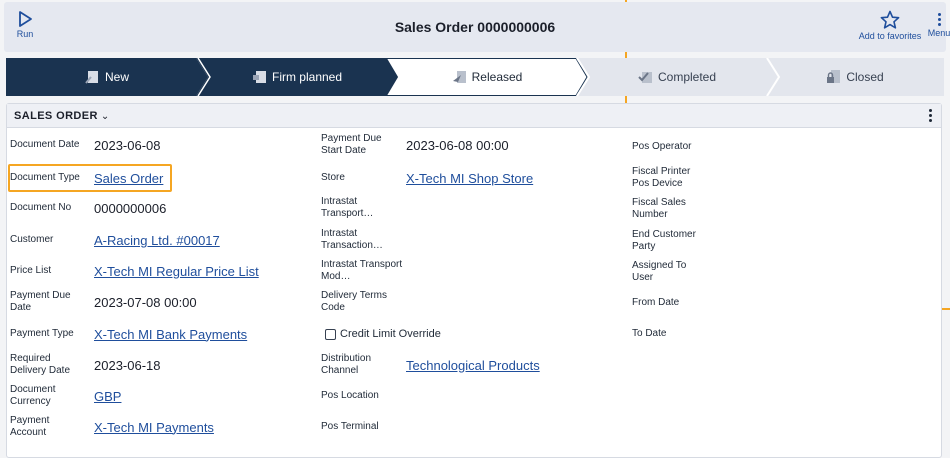 The width and height of the screenshot is (950, 458). Describe the element at coordinates (661, 177) in the screenshot. I see `field-label: Fiscal Printer Pos Device` at that location.